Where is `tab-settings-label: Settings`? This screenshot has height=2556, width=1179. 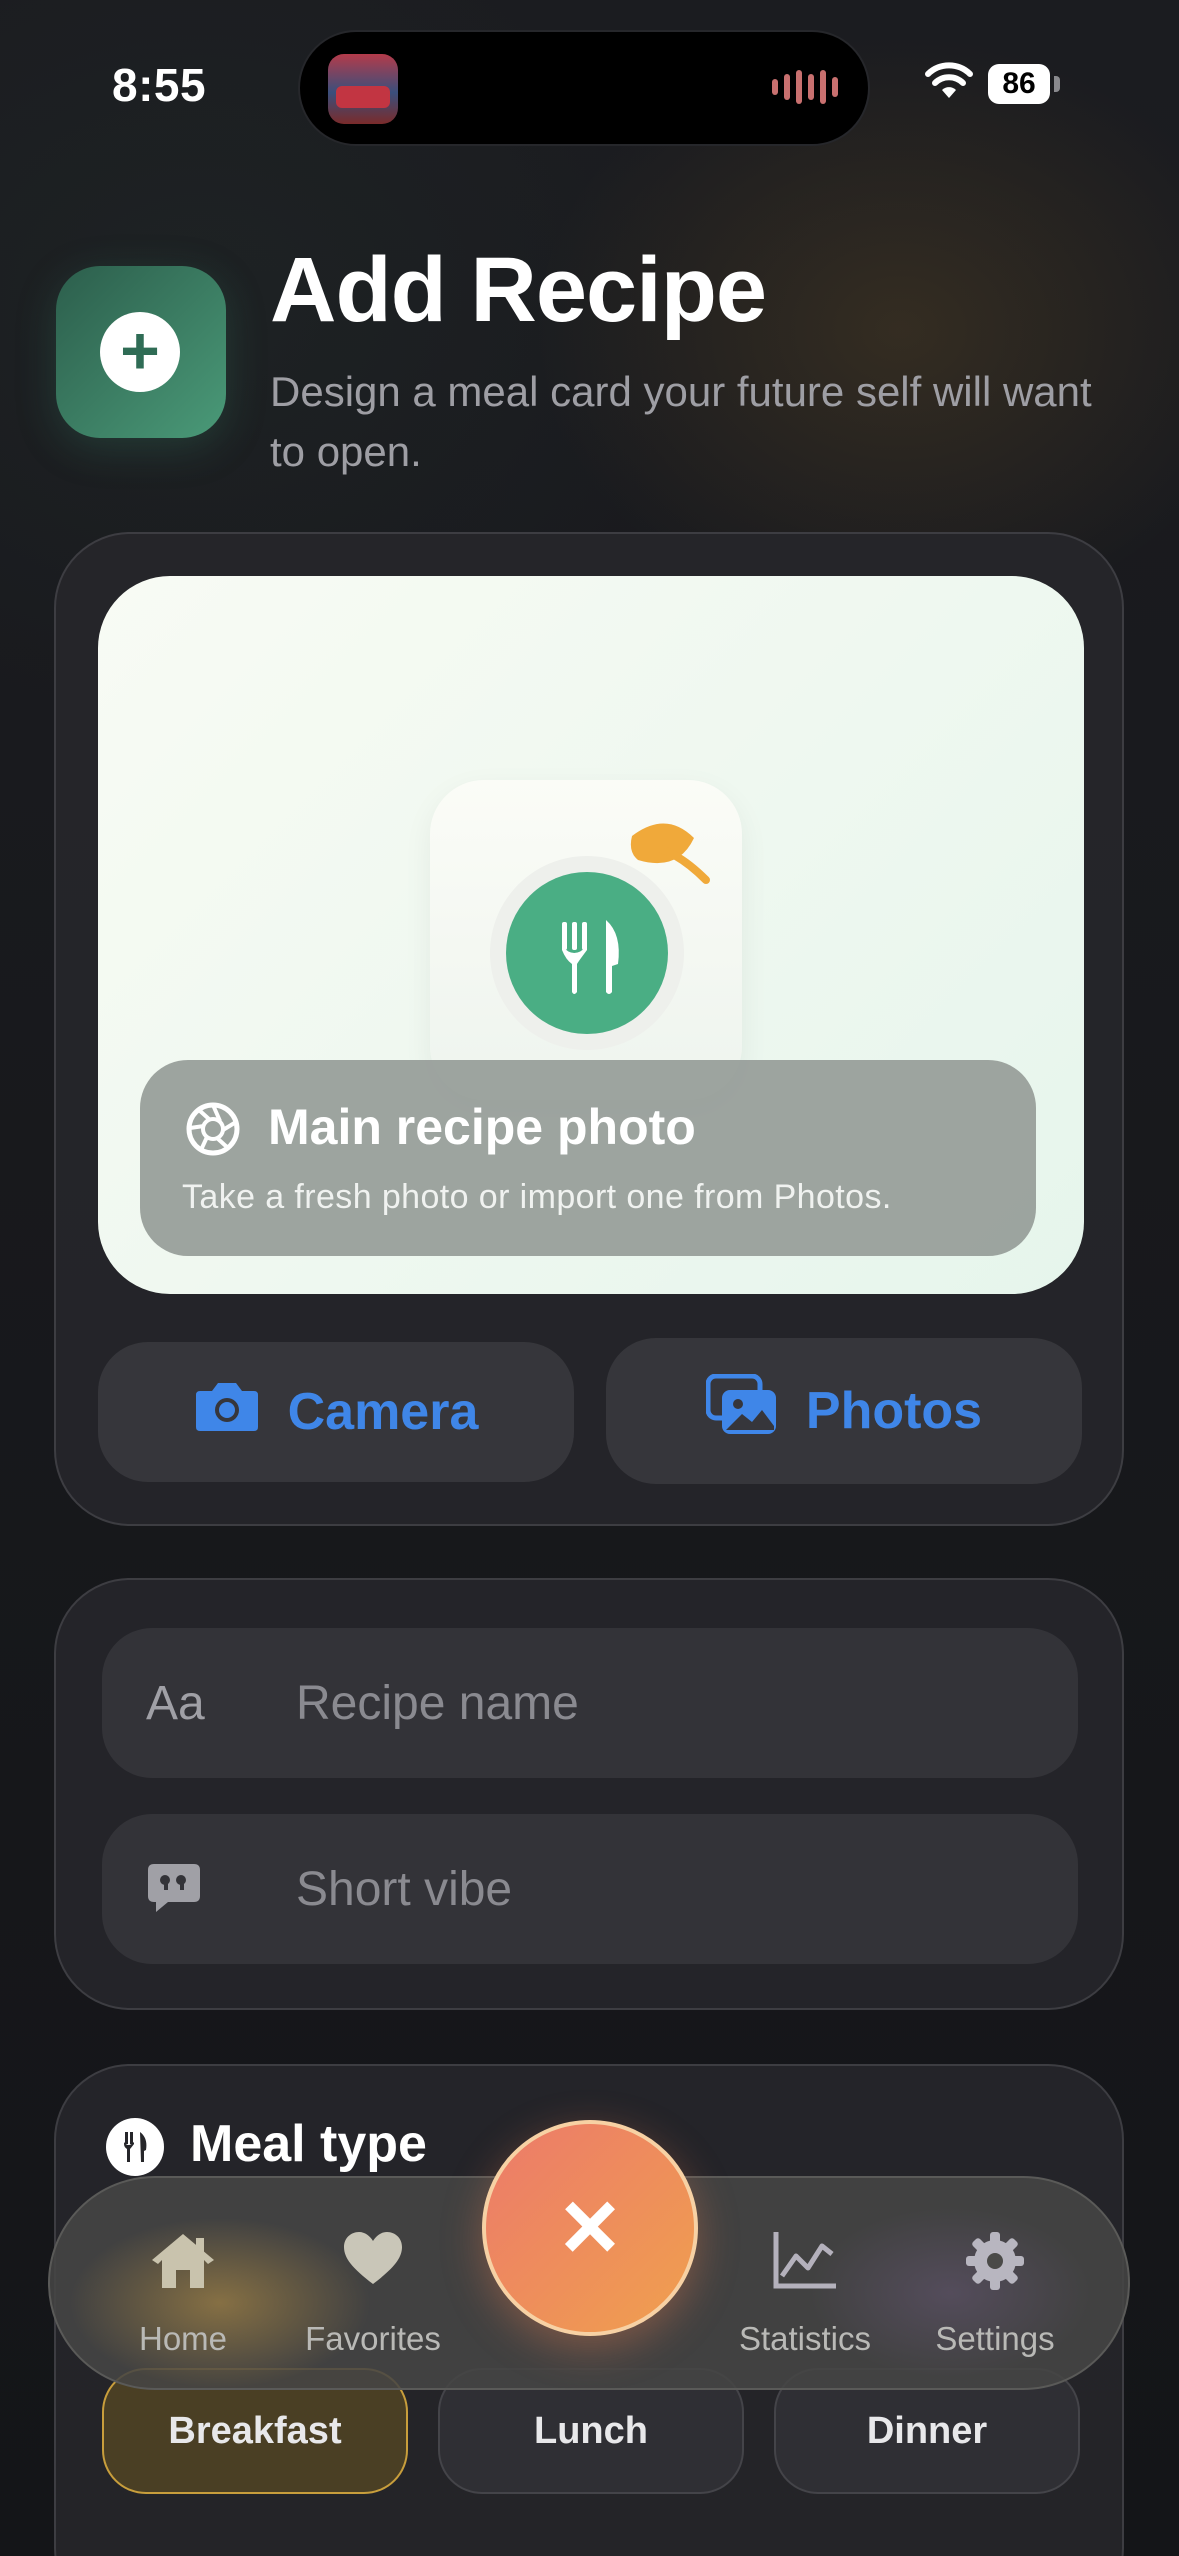
tab-settings-label: Settings is located at coordinates (995, 2338).